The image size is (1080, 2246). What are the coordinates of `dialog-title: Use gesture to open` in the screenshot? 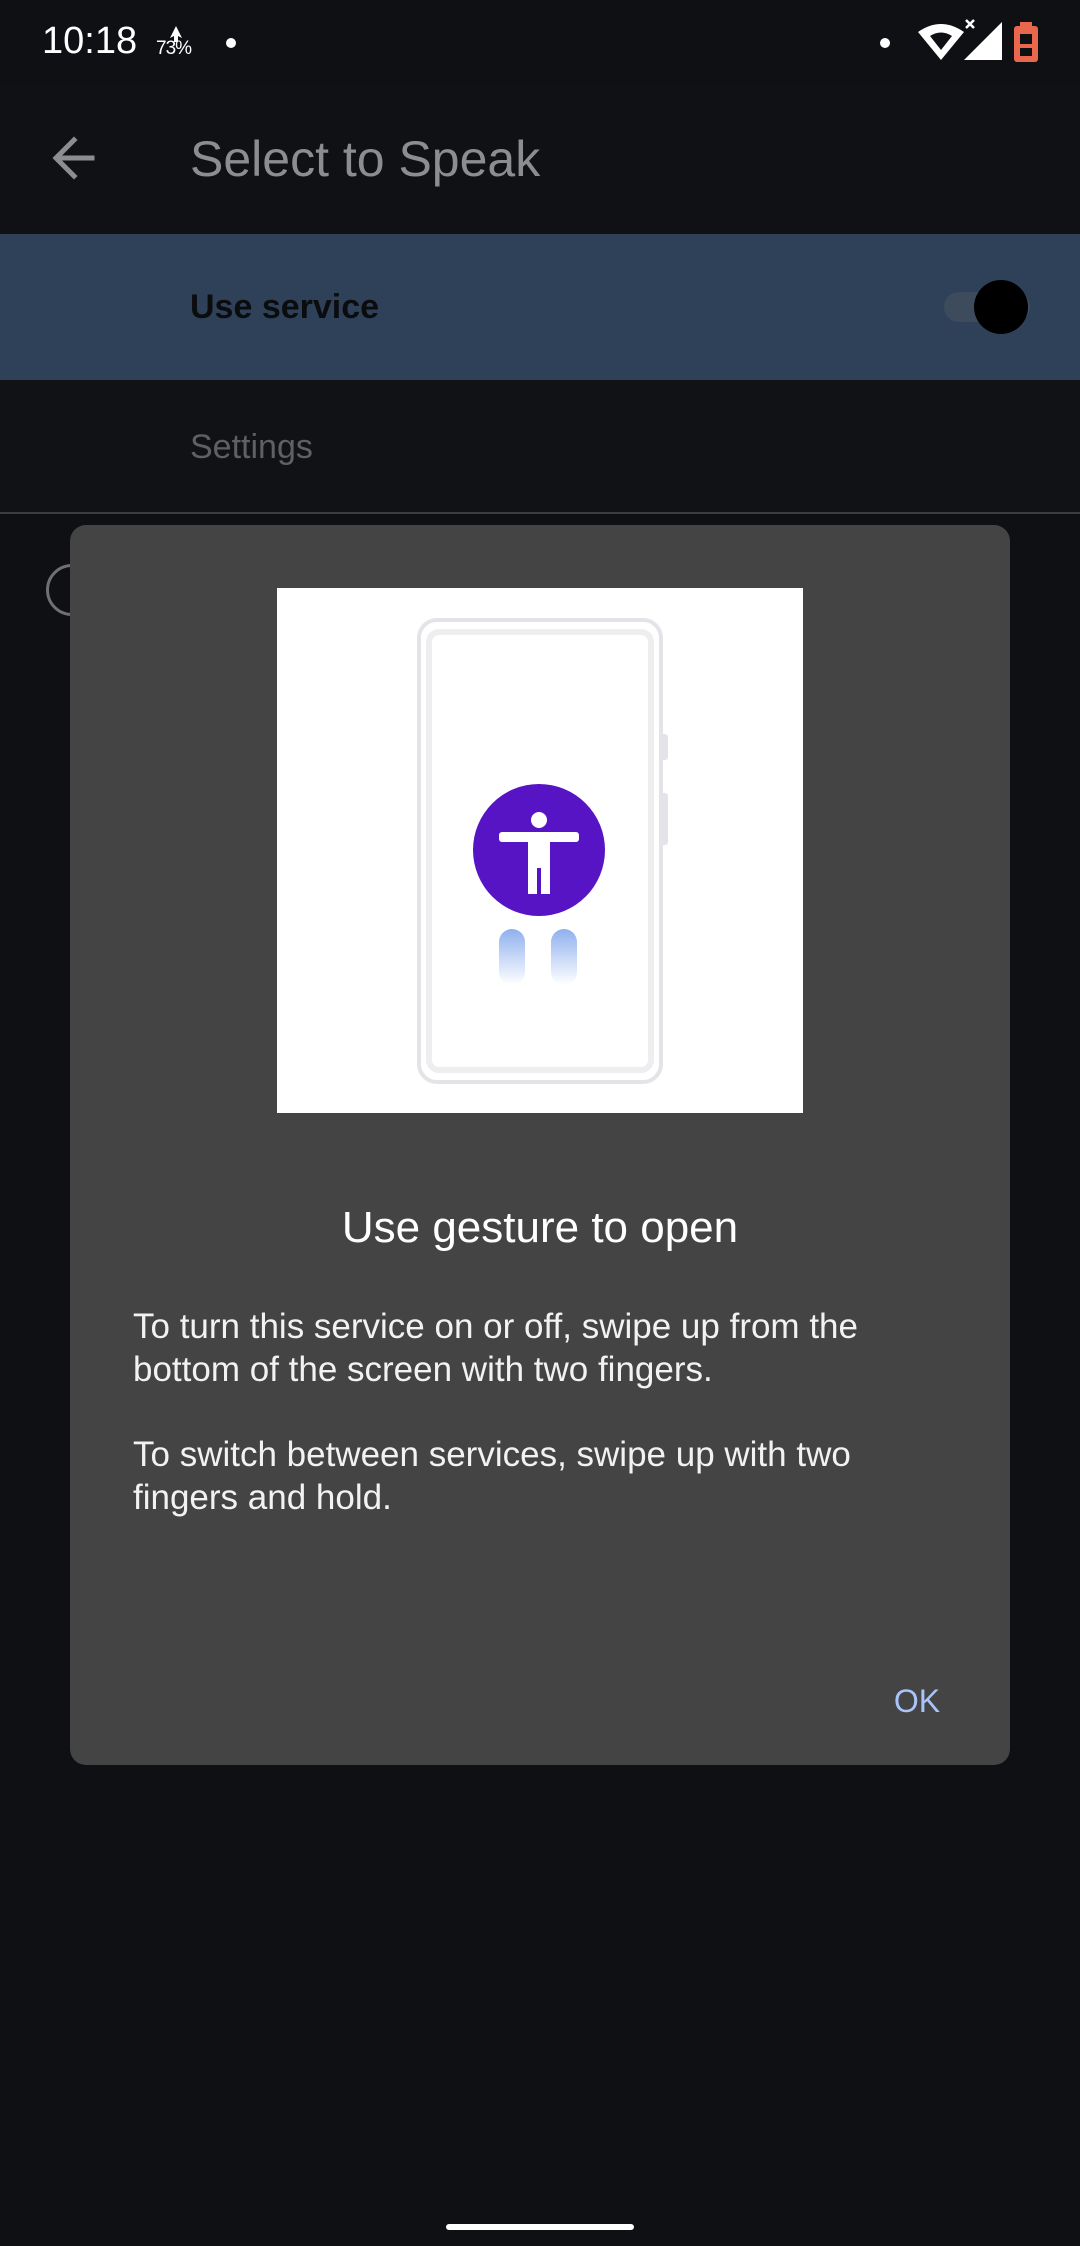 It's located at (540, 1227).